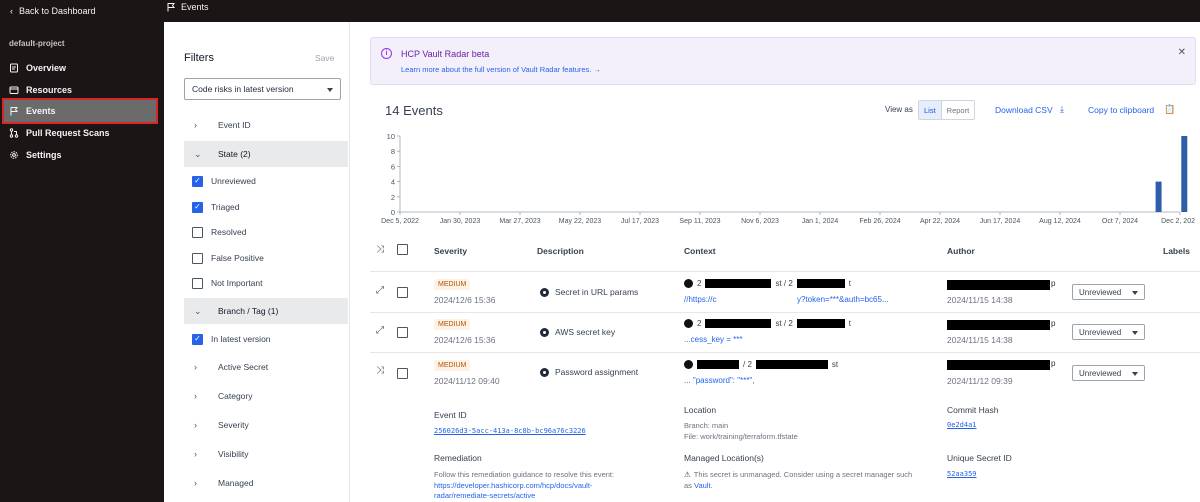 This screenshot has width=1200, height=502. Describe the element at coordinates (266, 483) in the screenshot. I see `filter-group-managed: › Managed` at that location.